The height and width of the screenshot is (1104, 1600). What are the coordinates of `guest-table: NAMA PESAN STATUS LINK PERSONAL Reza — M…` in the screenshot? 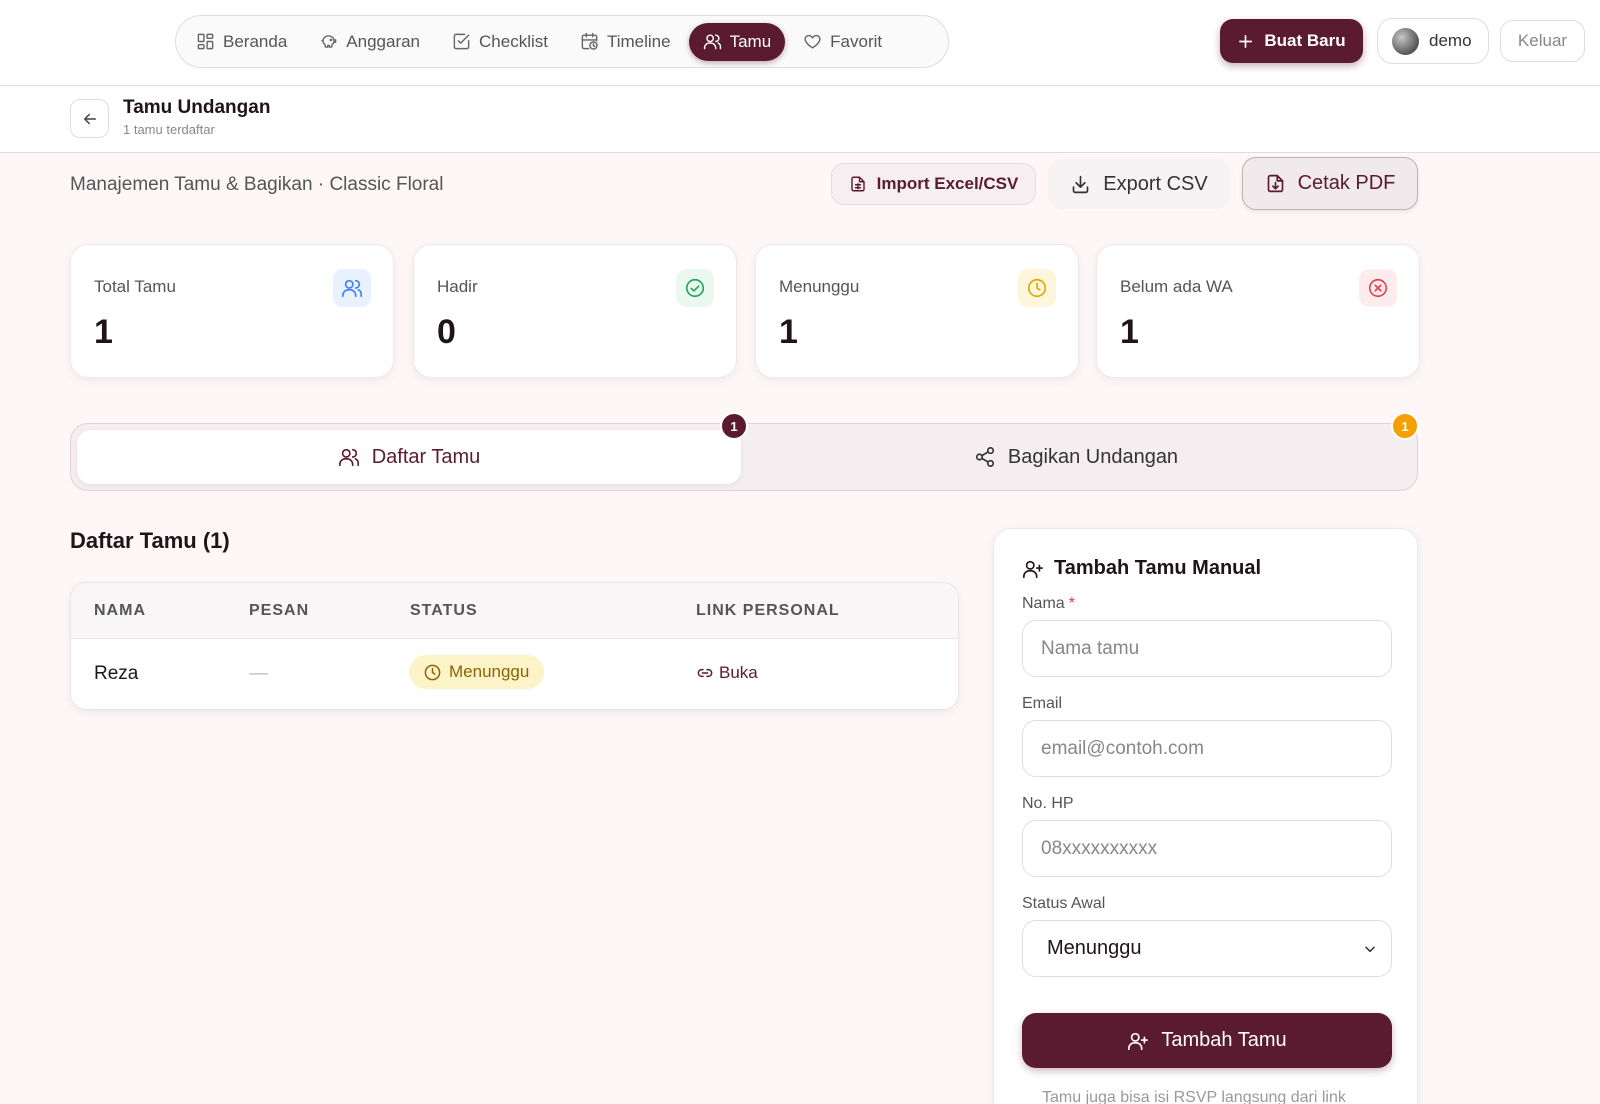 It's located at (514, 646).